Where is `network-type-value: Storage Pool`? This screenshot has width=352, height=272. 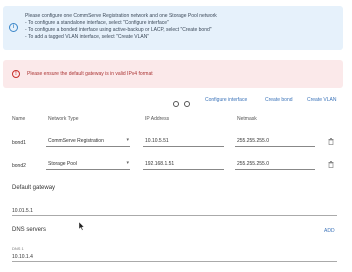 network-type-value: Storage Pool is located at coordinates (62, 164).